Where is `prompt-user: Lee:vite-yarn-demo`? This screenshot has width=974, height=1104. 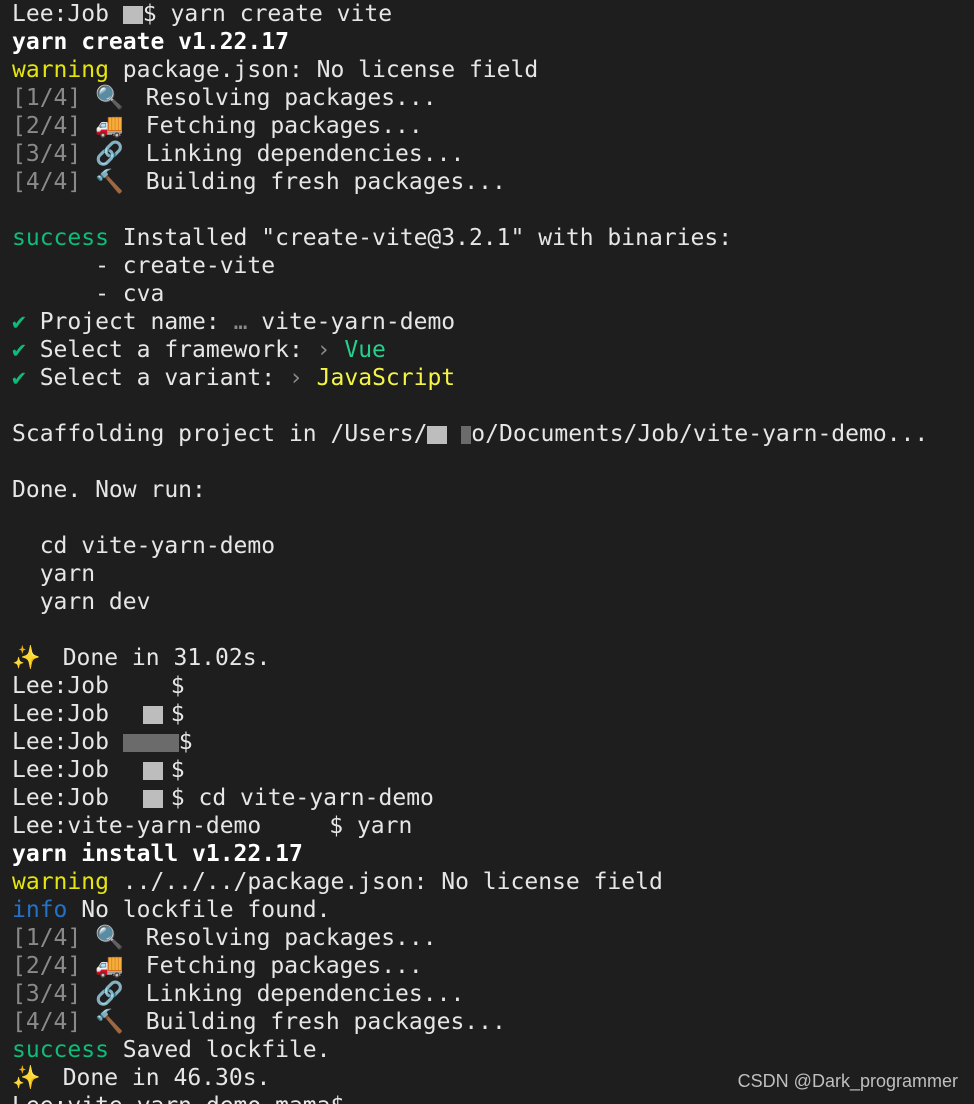 prompt-user: Lee:vite-yarn-demo is located at coordinates (137, 826).